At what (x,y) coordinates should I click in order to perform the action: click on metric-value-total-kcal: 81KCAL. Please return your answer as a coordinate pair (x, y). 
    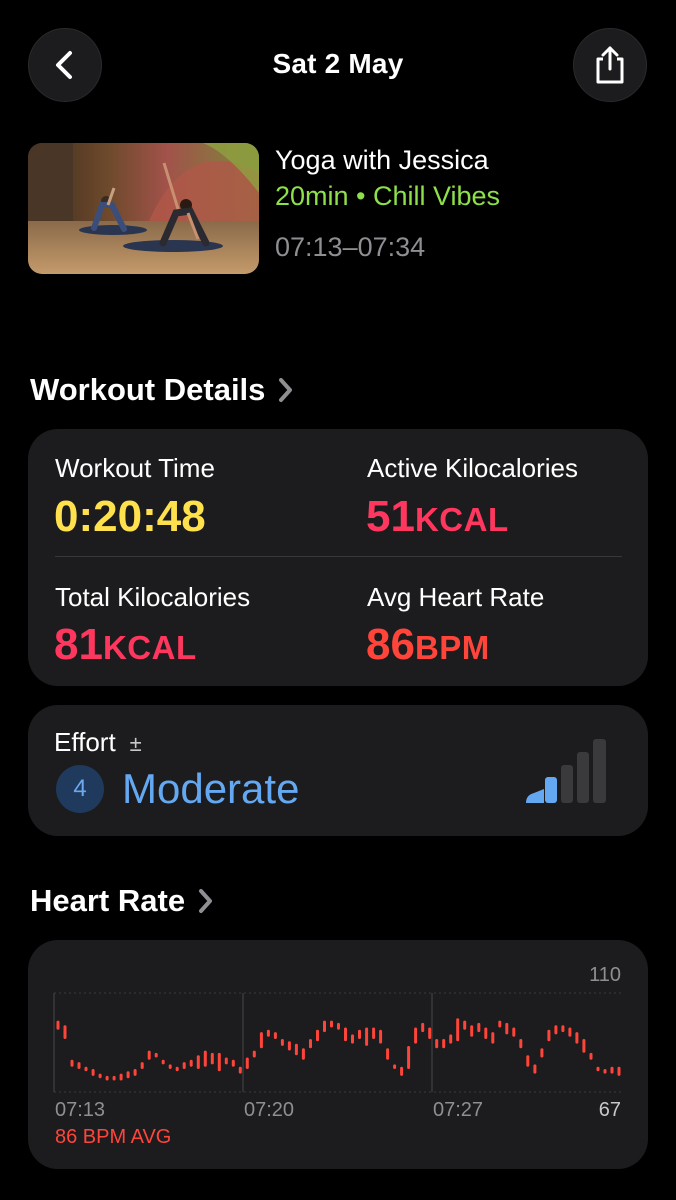
    Looking at the image, I should click on (125, 644).